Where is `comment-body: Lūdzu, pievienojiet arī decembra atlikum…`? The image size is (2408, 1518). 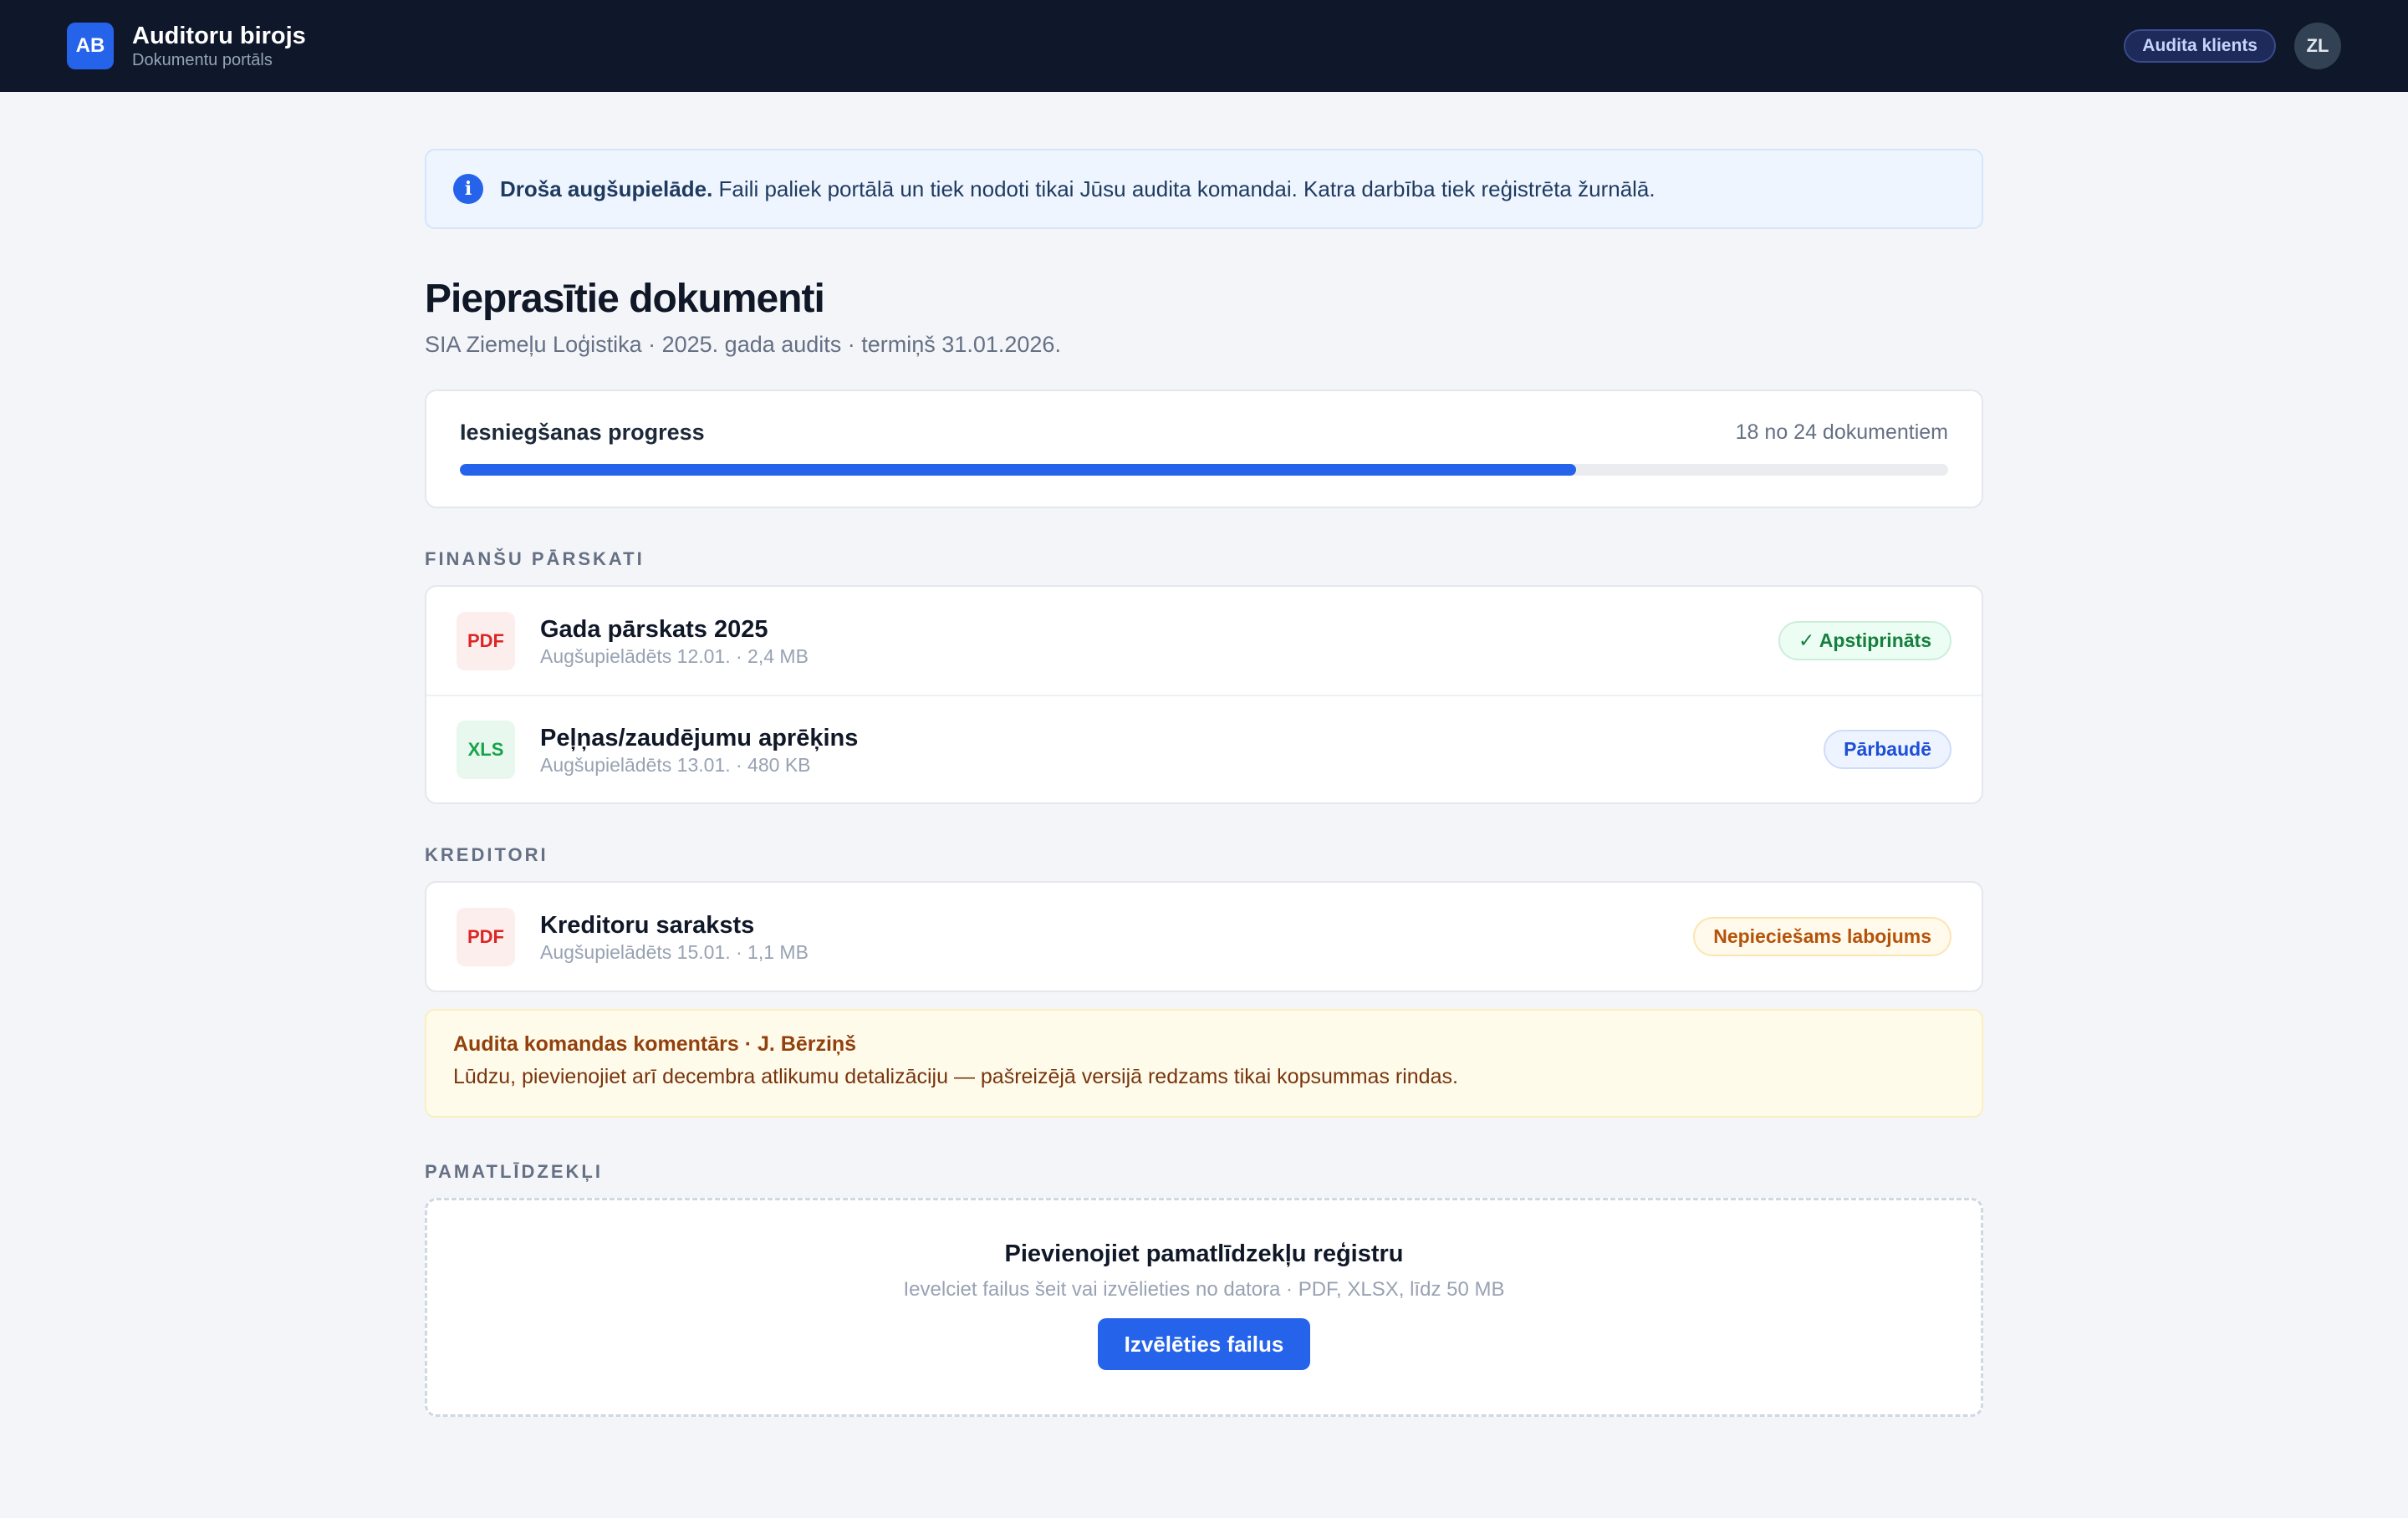
comment-body: Lūdzu, pievienojiet arī decembra atlikum… is located at coordinates (956, 1076).